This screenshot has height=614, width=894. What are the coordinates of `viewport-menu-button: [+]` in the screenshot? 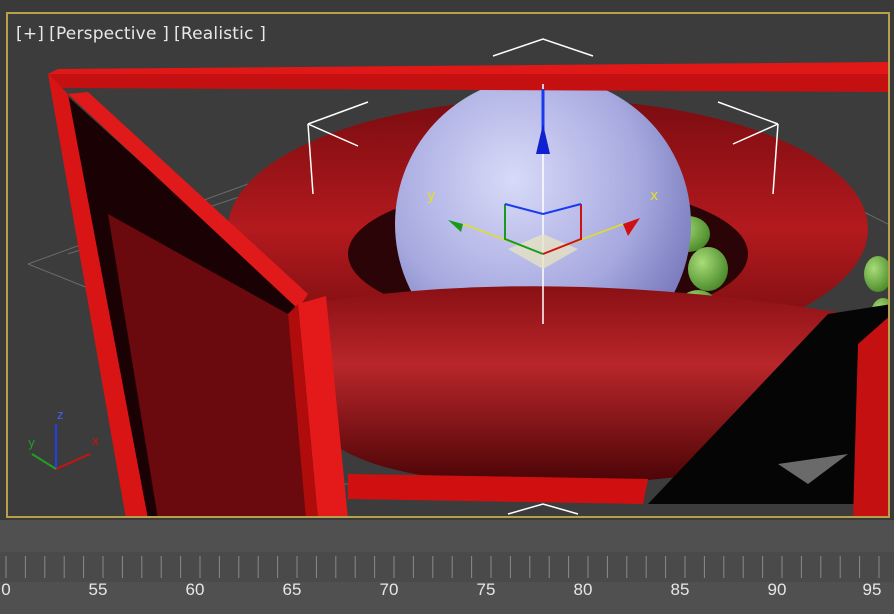 It's located at (30, 34).